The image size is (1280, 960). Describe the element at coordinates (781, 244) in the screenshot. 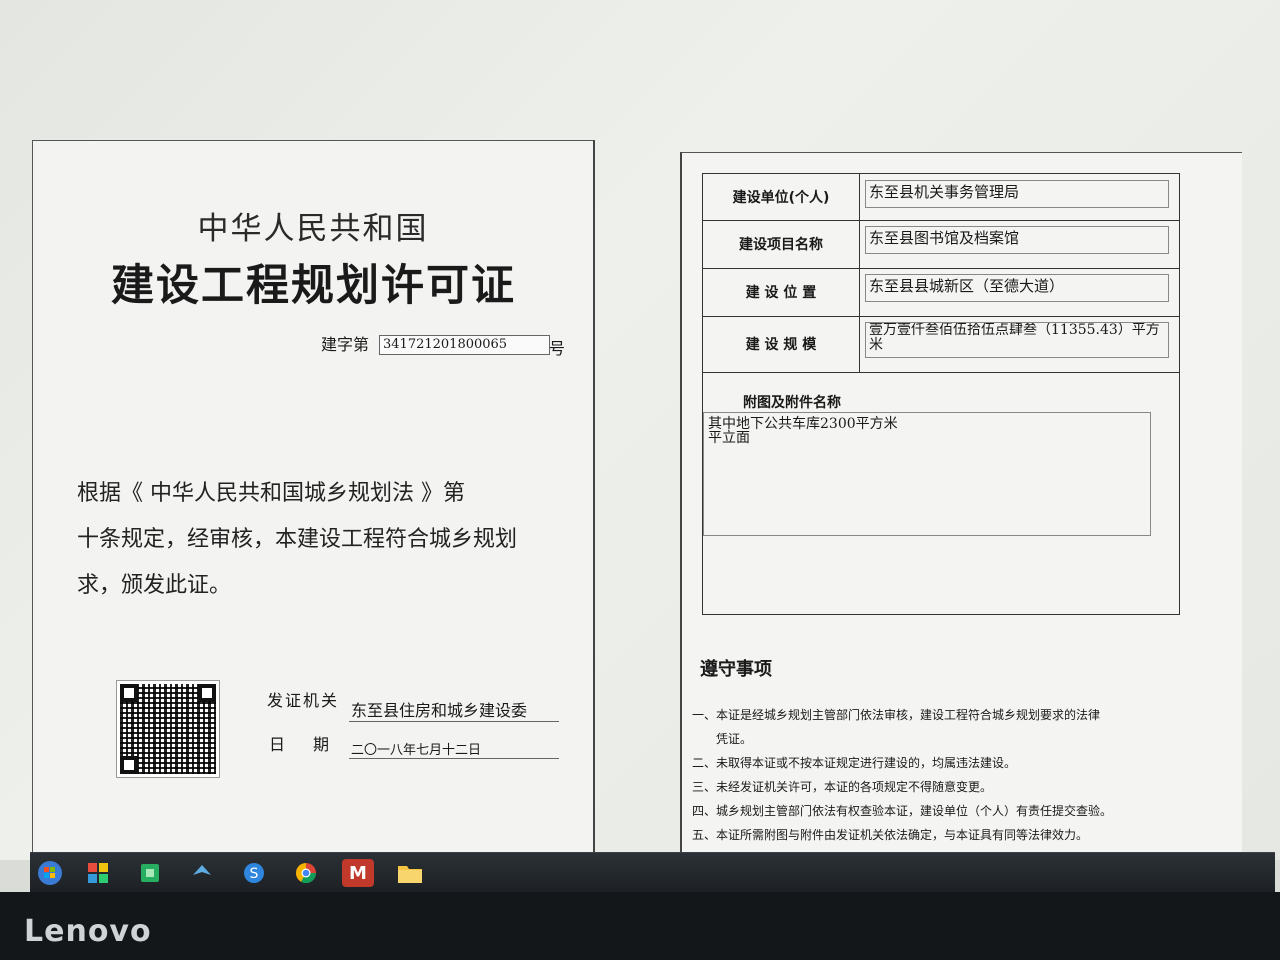

I see `row-label: 建设项目名称` at that location.